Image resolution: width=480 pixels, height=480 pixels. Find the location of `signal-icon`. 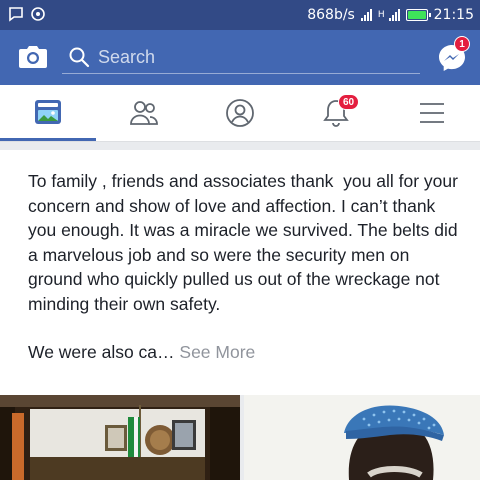

signal-icon is located at coordinates (366, 15).